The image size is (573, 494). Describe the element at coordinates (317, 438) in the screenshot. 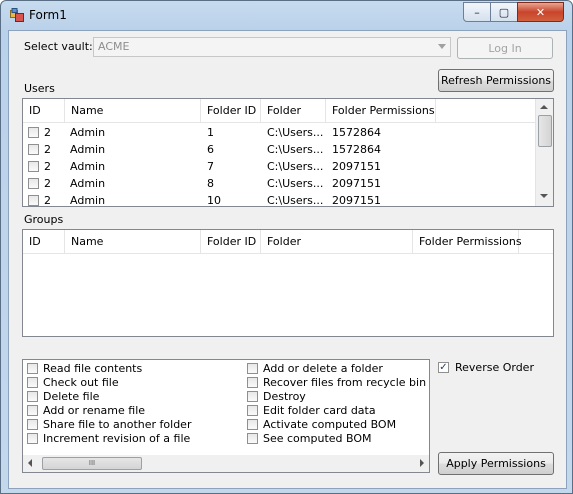

I see `permission-label: See computed BOM` at that location.